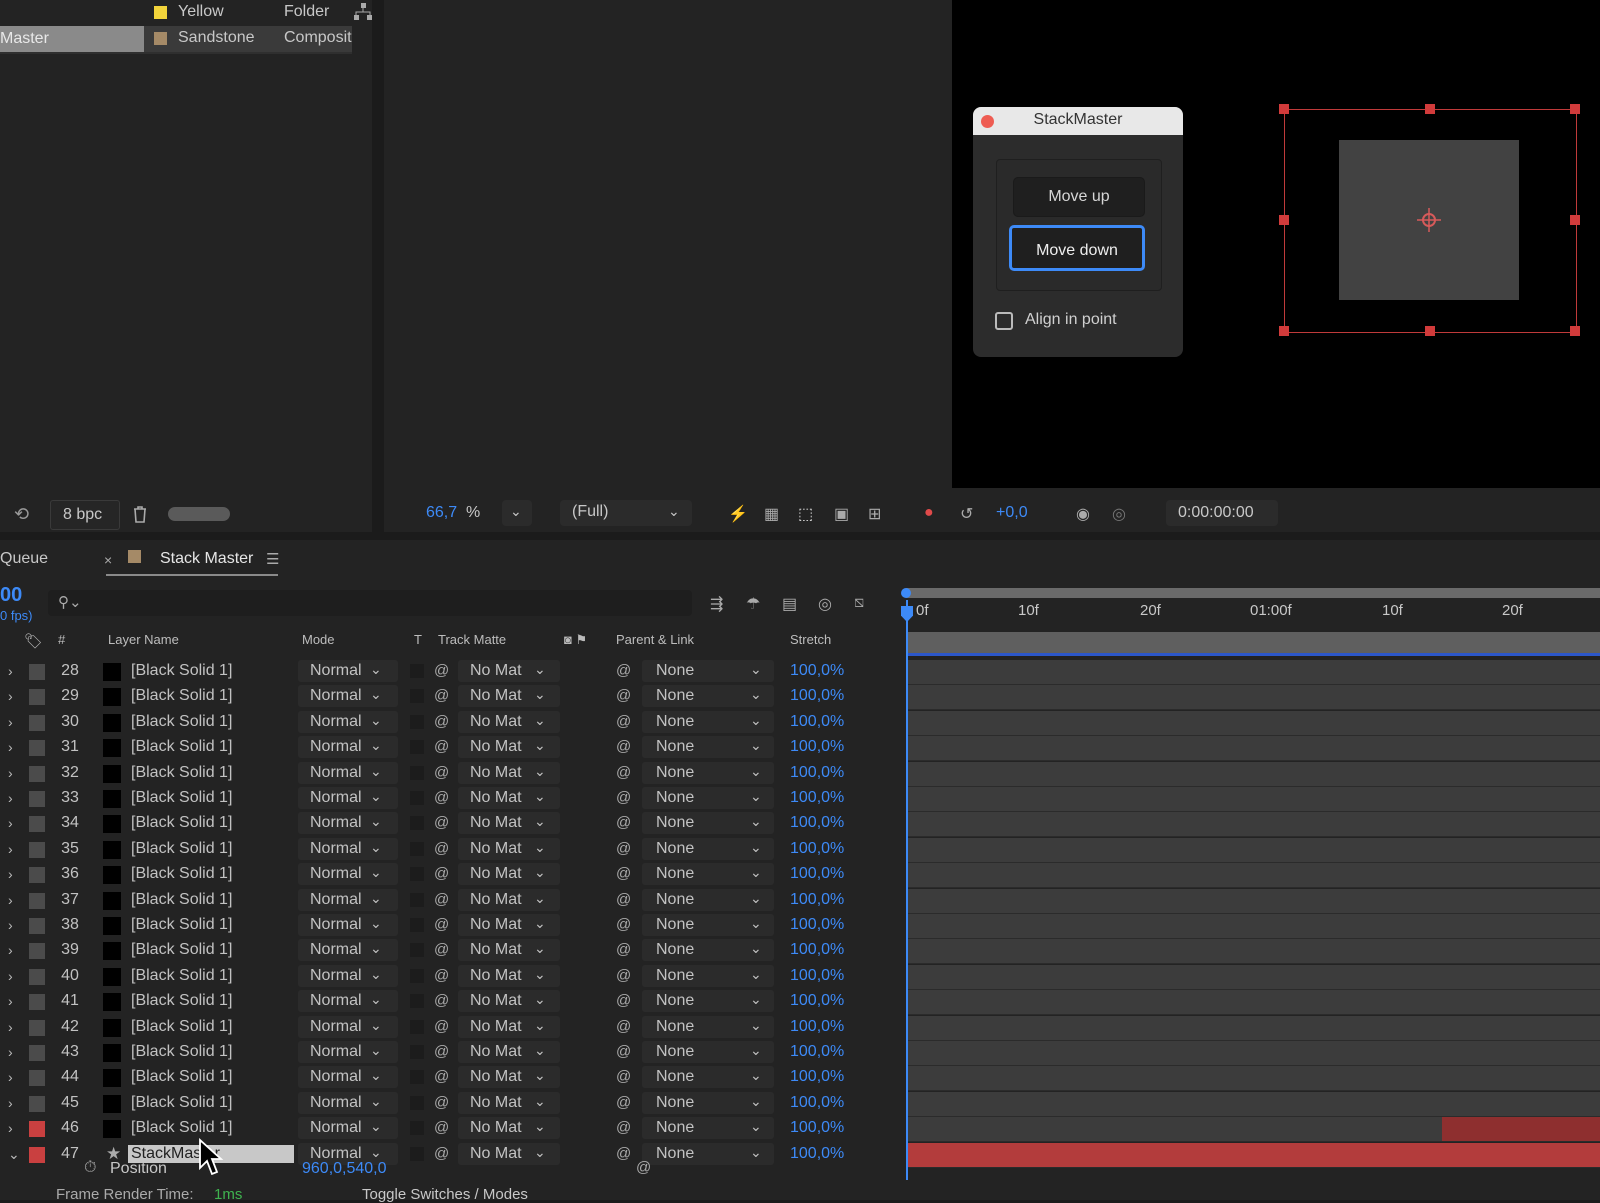  What do you see at coordinates (517, 513) in the screenshot?
I see `zoom-dropdown: ⌄` at bounding box center [517, 513].